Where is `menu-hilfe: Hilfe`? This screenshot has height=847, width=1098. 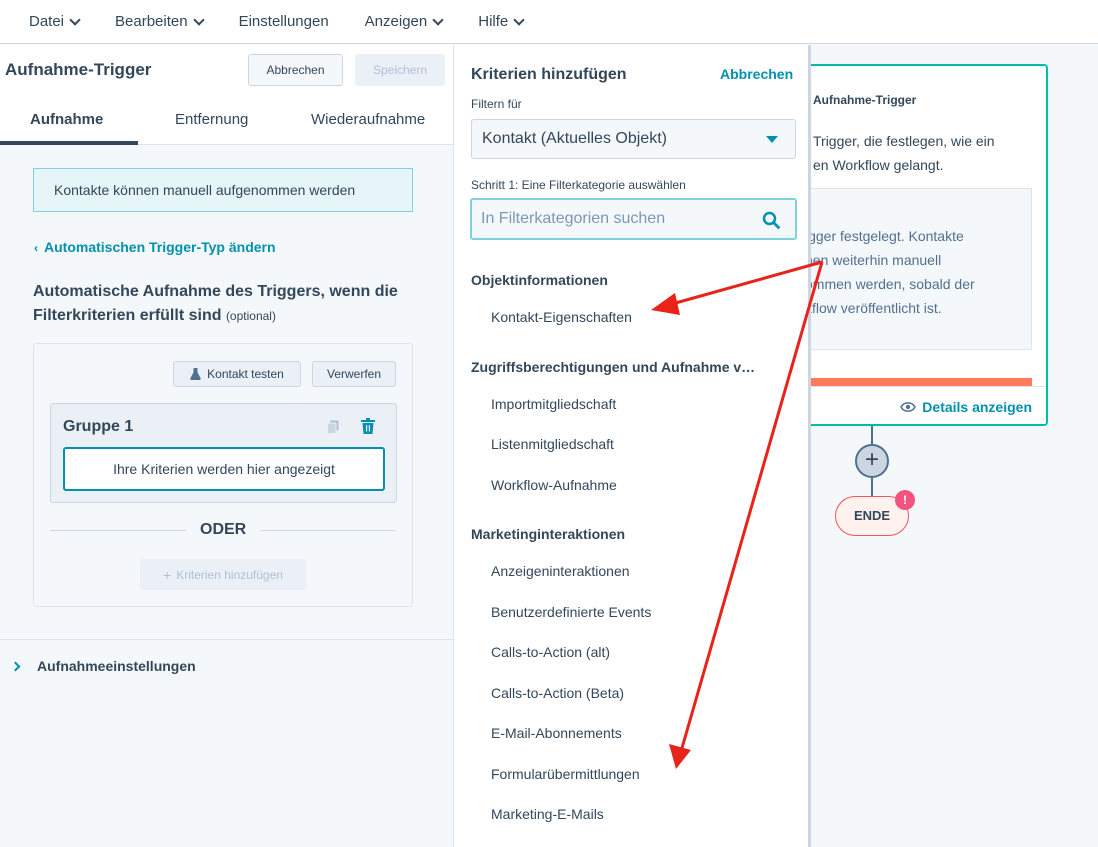 menu-hilfe: Hilfe is located at coordinates (501, 21).